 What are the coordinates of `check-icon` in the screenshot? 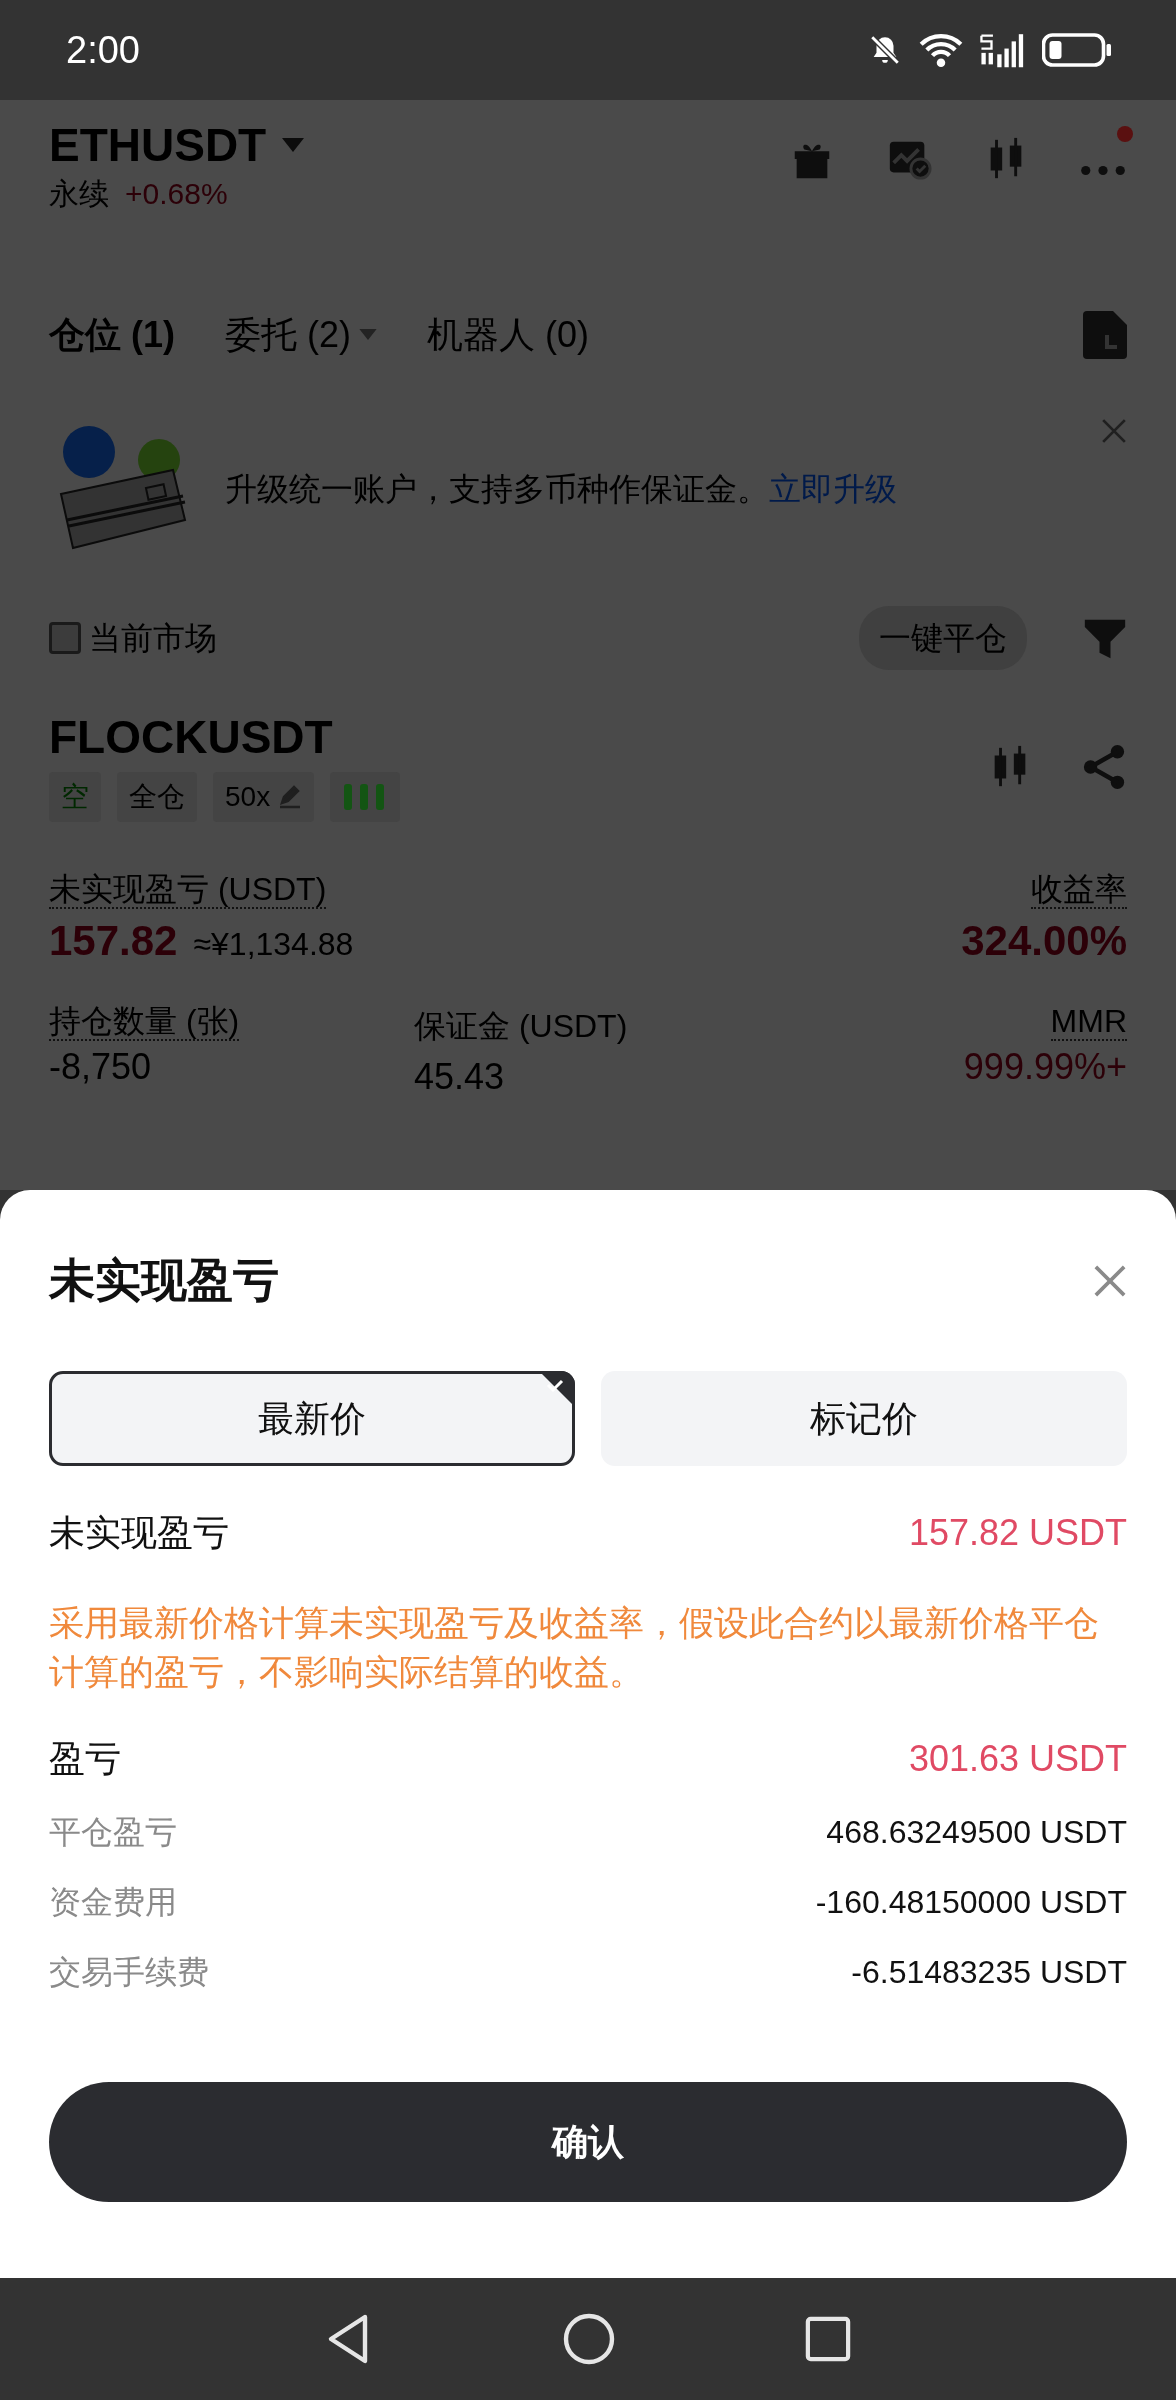 It's located at (557, 1389).